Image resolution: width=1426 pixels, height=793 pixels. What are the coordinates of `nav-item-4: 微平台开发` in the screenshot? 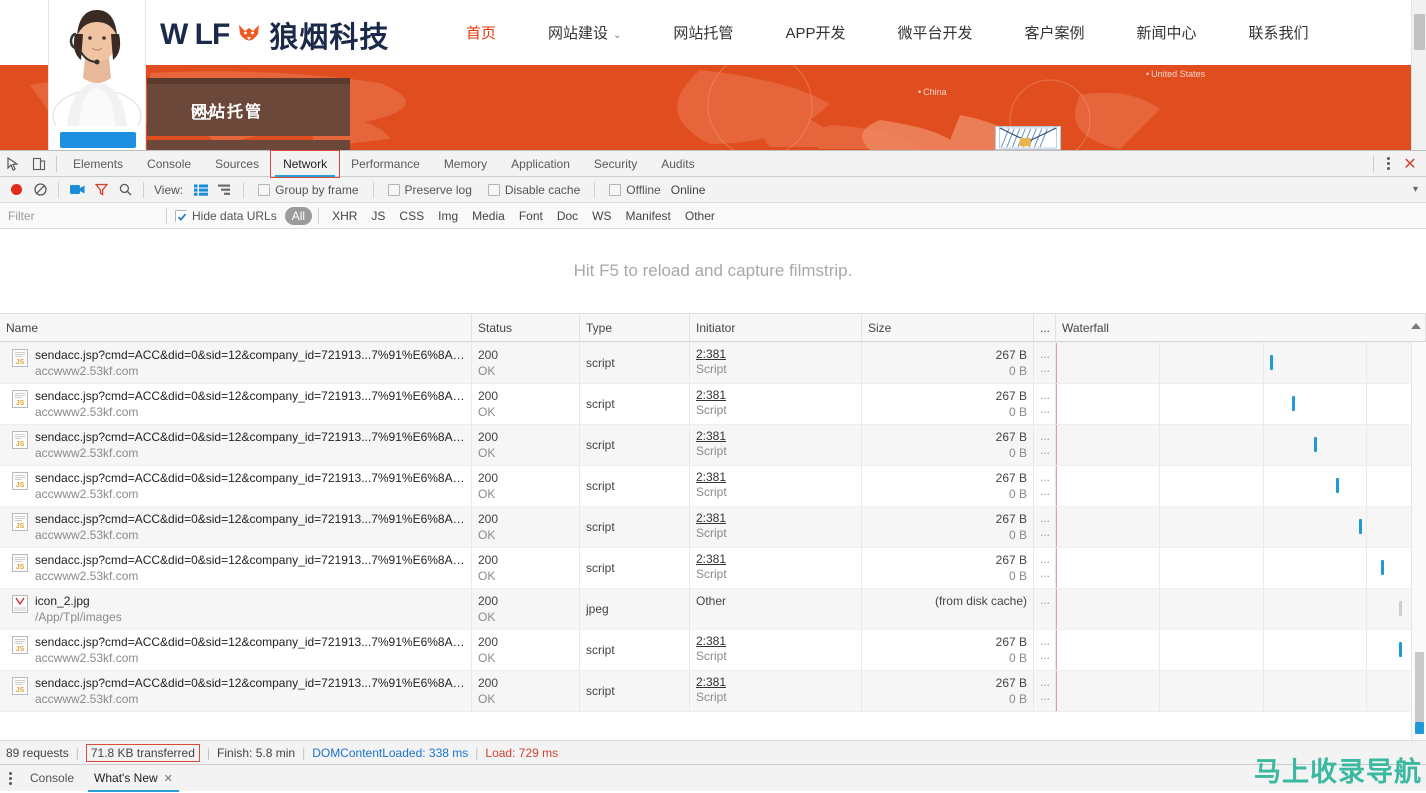 It's located at (934, 32).